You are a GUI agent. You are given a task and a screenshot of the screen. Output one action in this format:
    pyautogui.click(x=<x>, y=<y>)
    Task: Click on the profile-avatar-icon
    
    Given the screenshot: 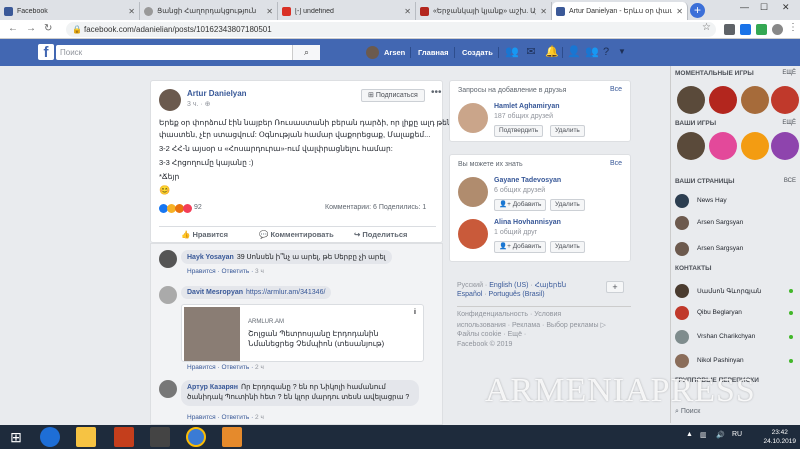 What is the action you would take?
    pyautogui.click(x=777, y=29)
    